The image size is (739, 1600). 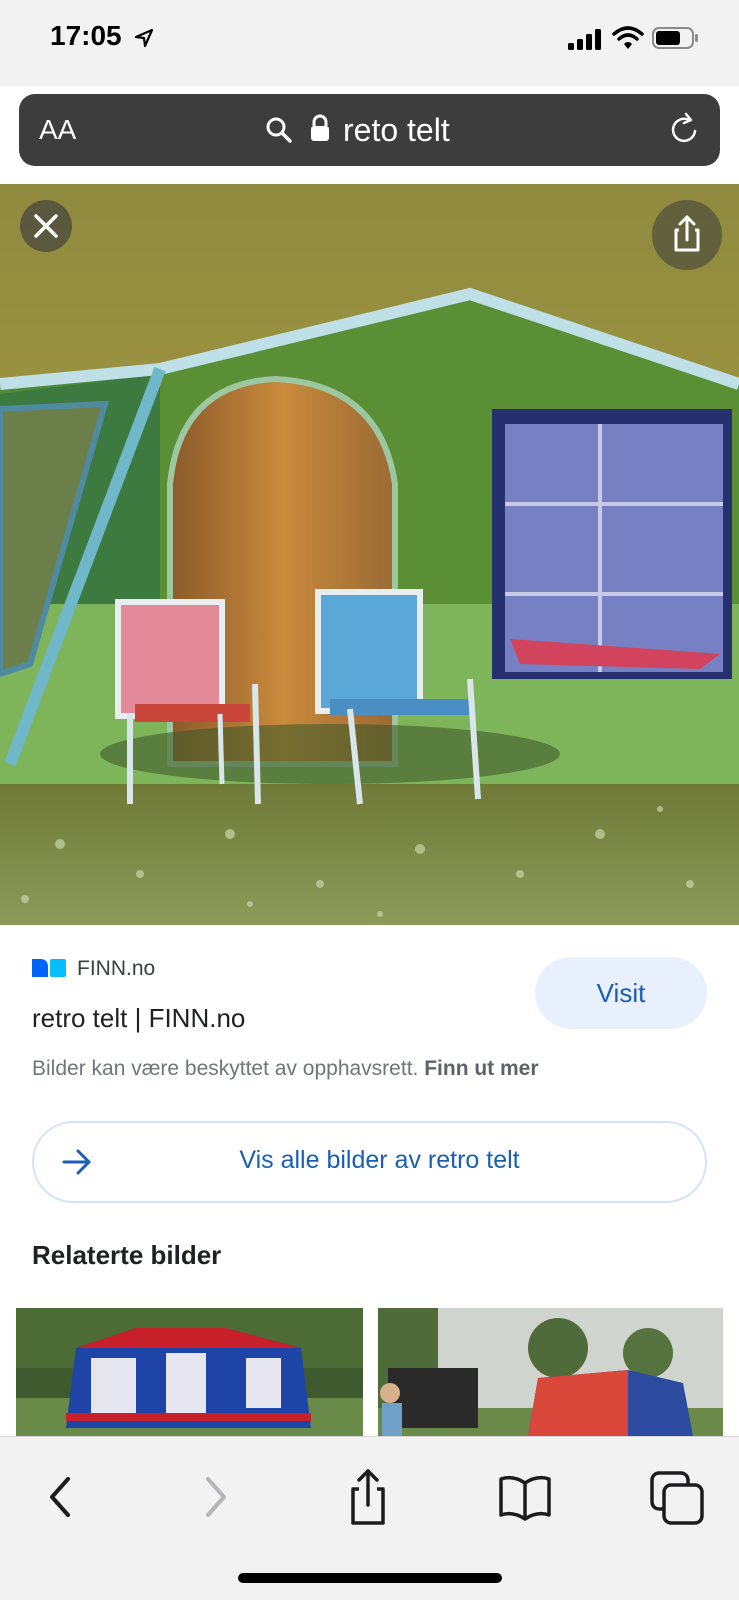 I want to click on reload-icon, so click(x=685, y=130).